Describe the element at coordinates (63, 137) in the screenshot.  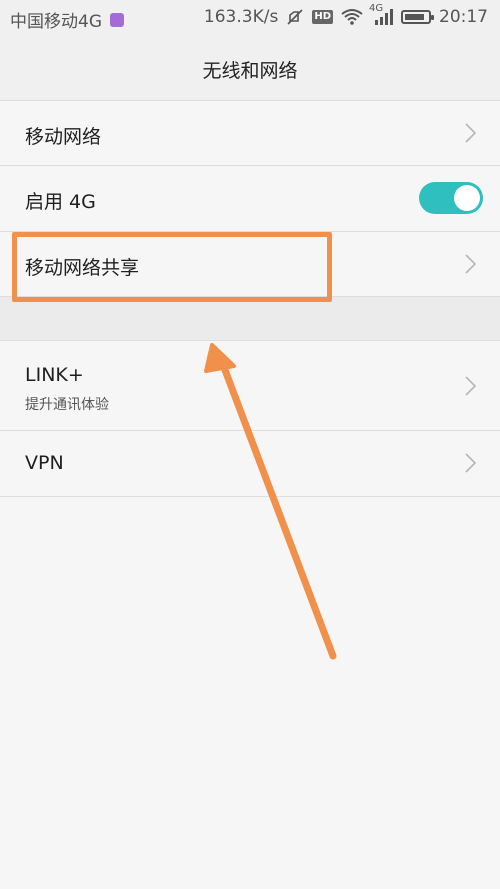
I see `list-item-label: 移动网络` at that location.